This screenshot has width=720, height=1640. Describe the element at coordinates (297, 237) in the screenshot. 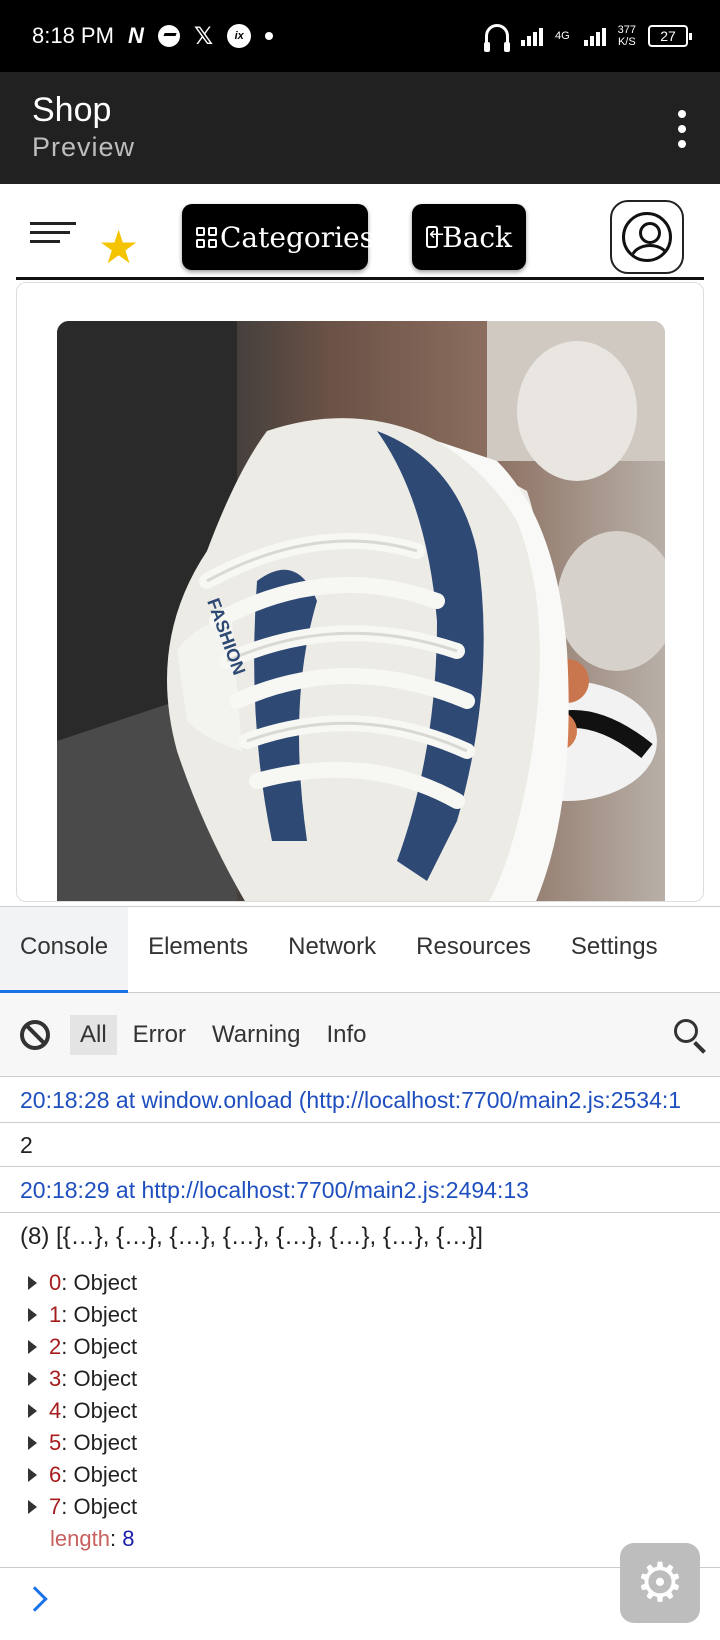

I see `categories-label: Categories` at that location.